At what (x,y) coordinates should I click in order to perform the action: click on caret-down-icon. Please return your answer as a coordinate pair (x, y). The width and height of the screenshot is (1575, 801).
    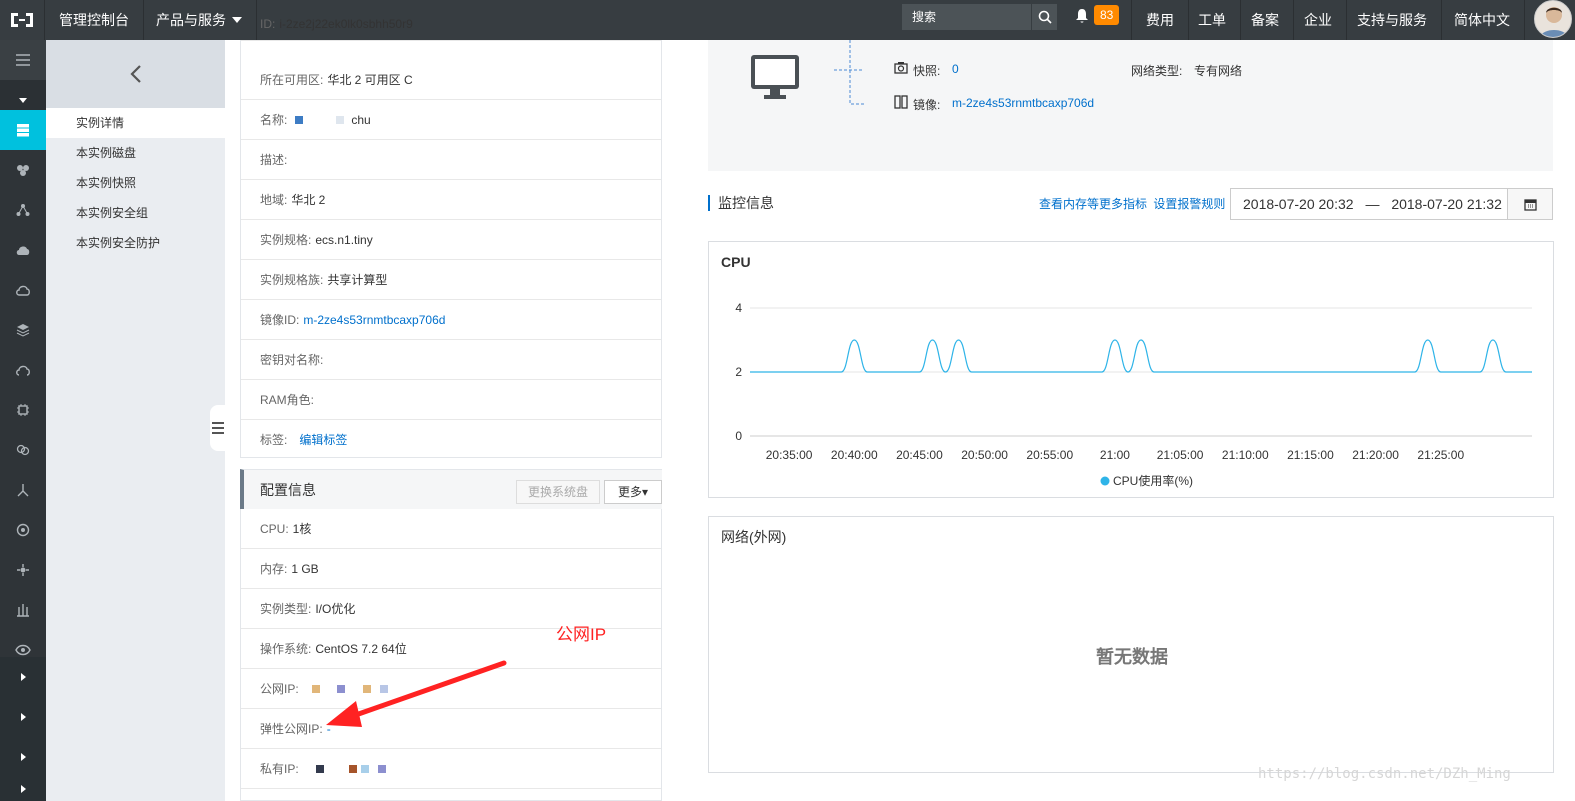
    Looking at the image, I should click on (23, 100).